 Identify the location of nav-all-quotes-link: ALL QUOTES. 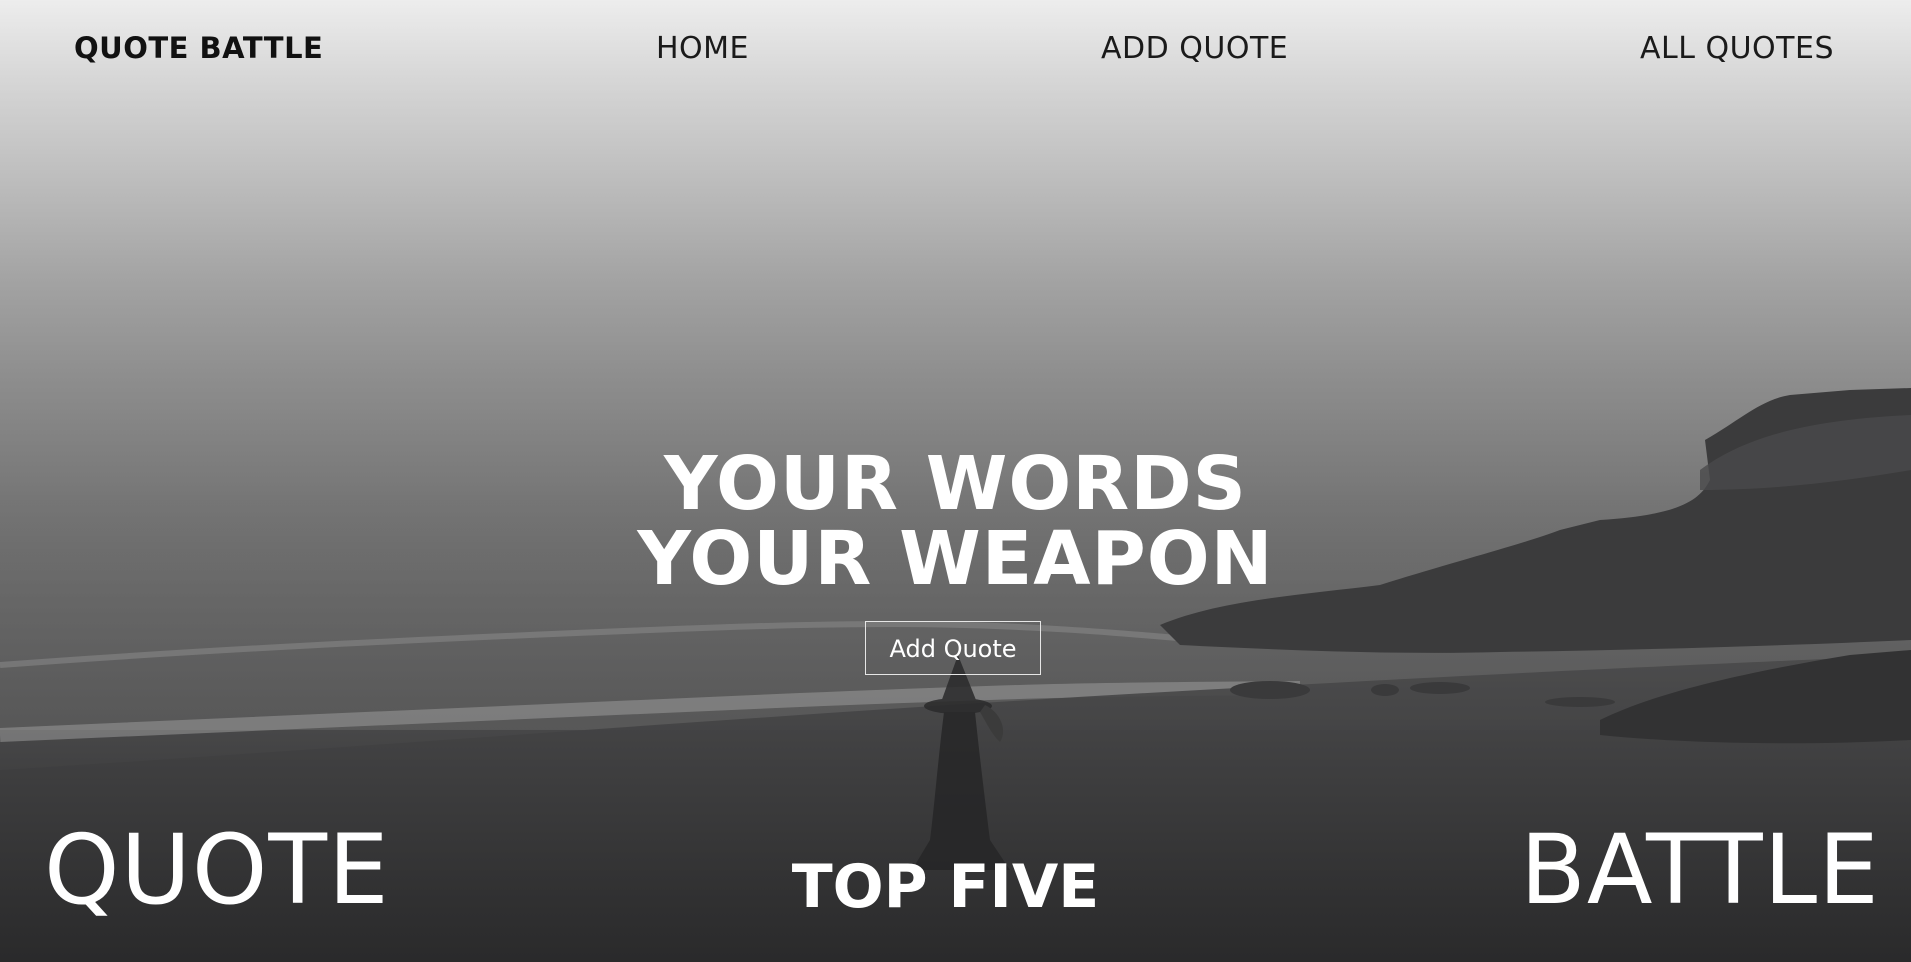
(1737, 48).